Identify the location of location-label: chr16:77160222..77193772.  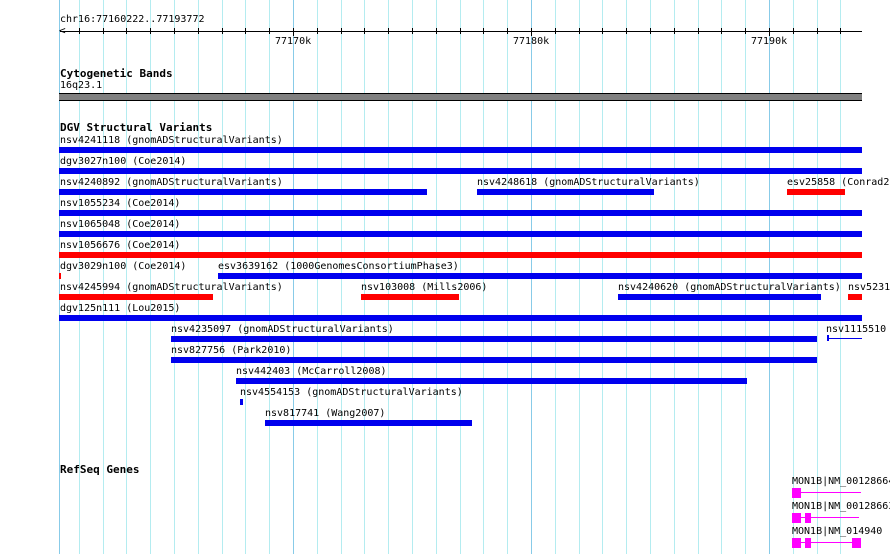
(132, 19).